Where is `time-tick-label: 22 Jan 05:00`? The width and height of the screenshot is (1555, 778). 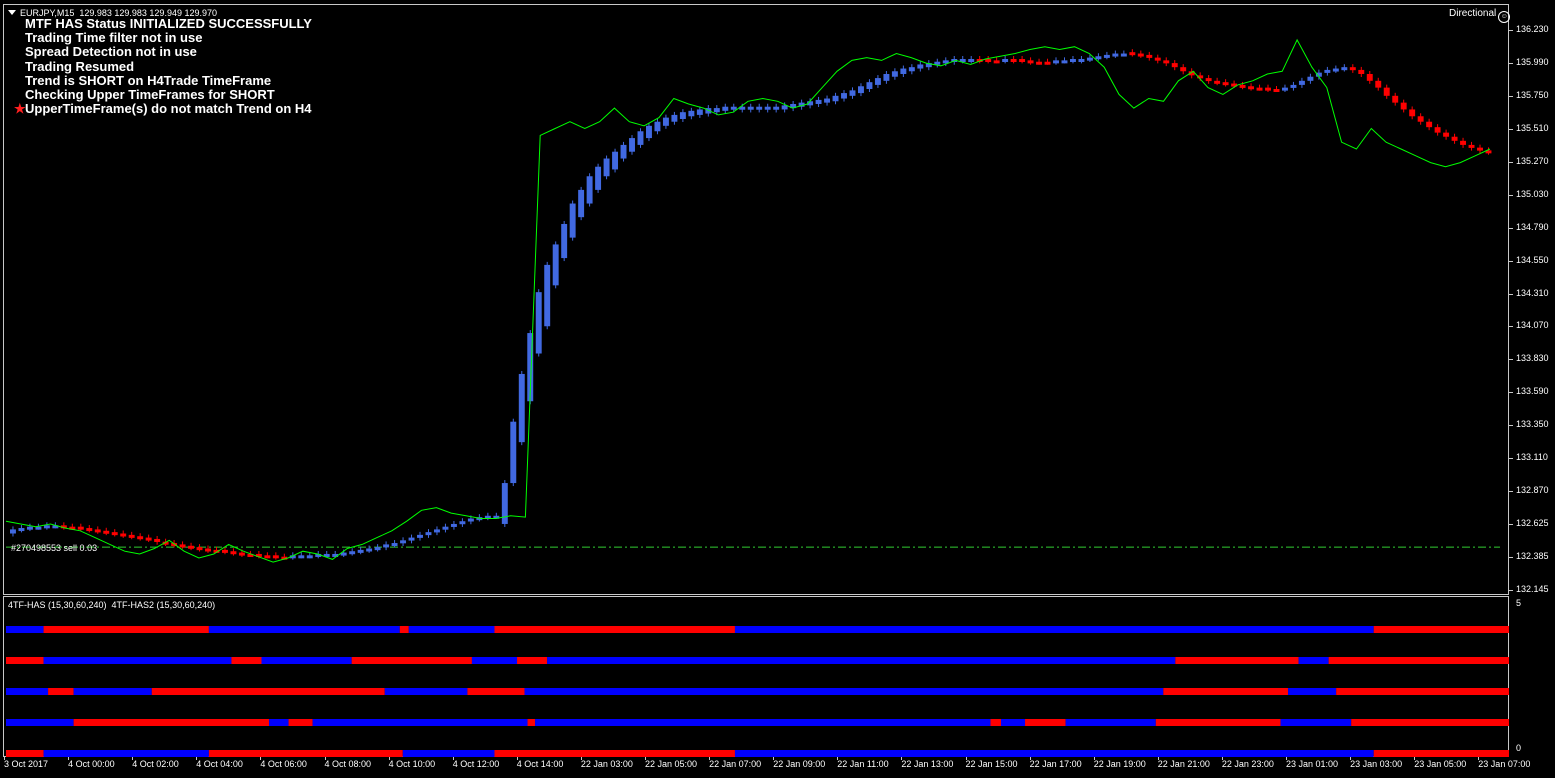
time-tick-label: 22 Jan 05:00 is located at coordinates (671, 764).